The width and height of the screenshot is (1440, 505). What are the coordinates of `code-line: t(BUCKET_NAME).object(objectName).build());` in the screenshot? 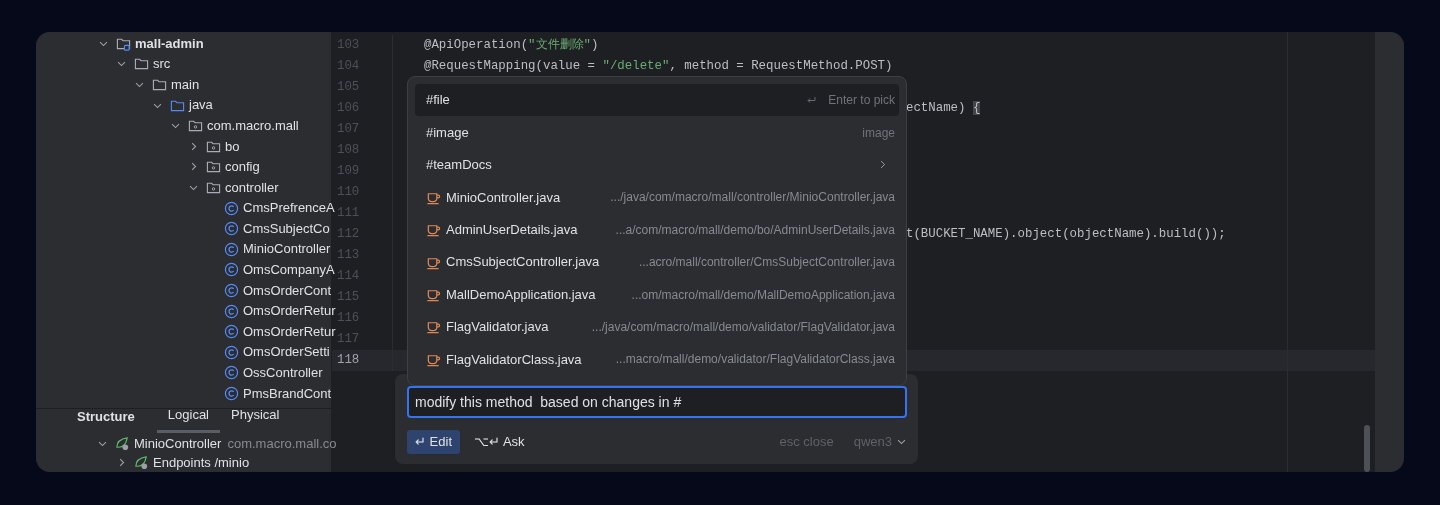 It's located at (1066, 235).